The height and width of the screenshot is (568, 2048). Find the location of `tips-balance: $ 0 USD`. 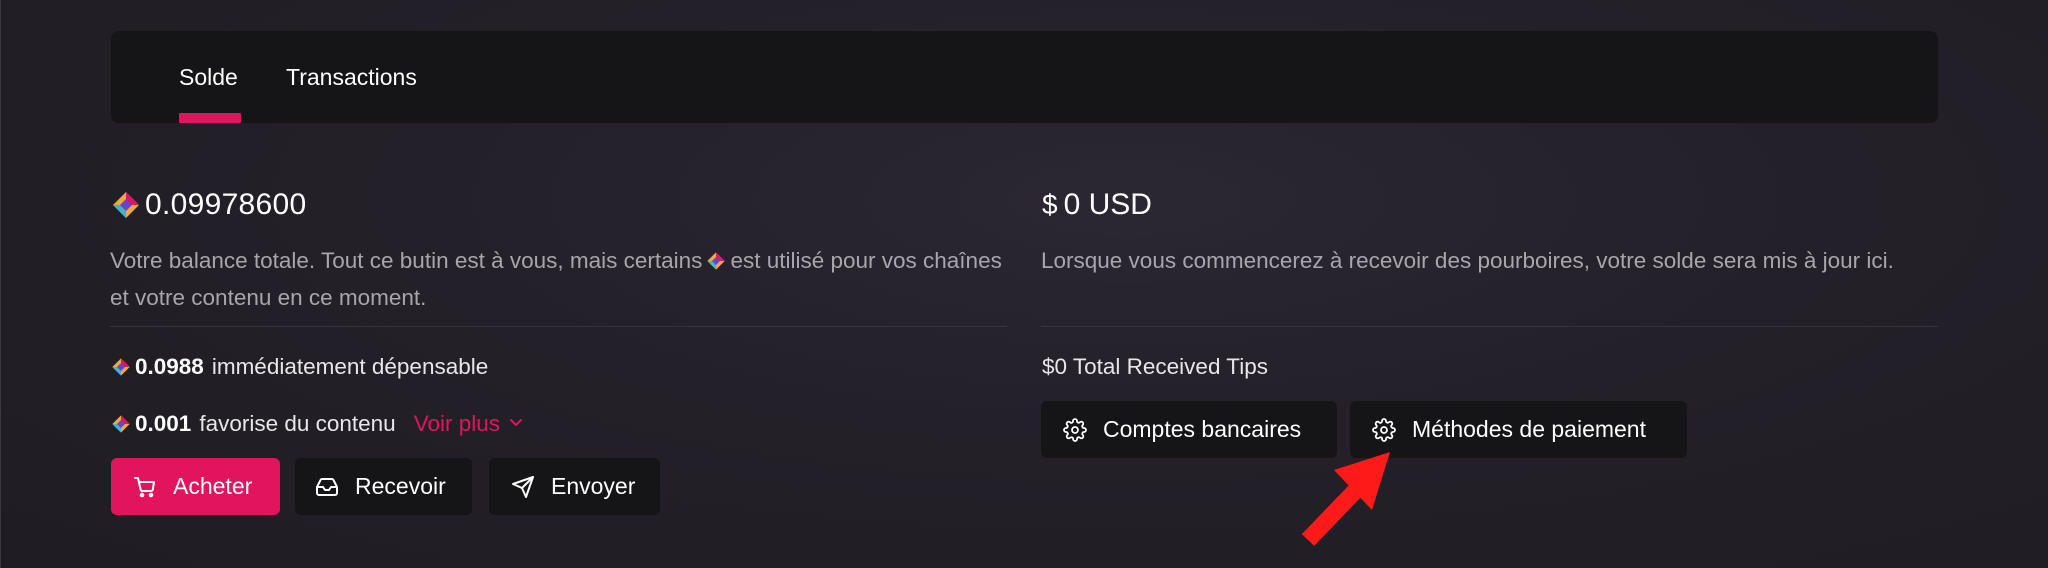

tips-balance: $ 0 USD is located at coordinates (1097, 205).